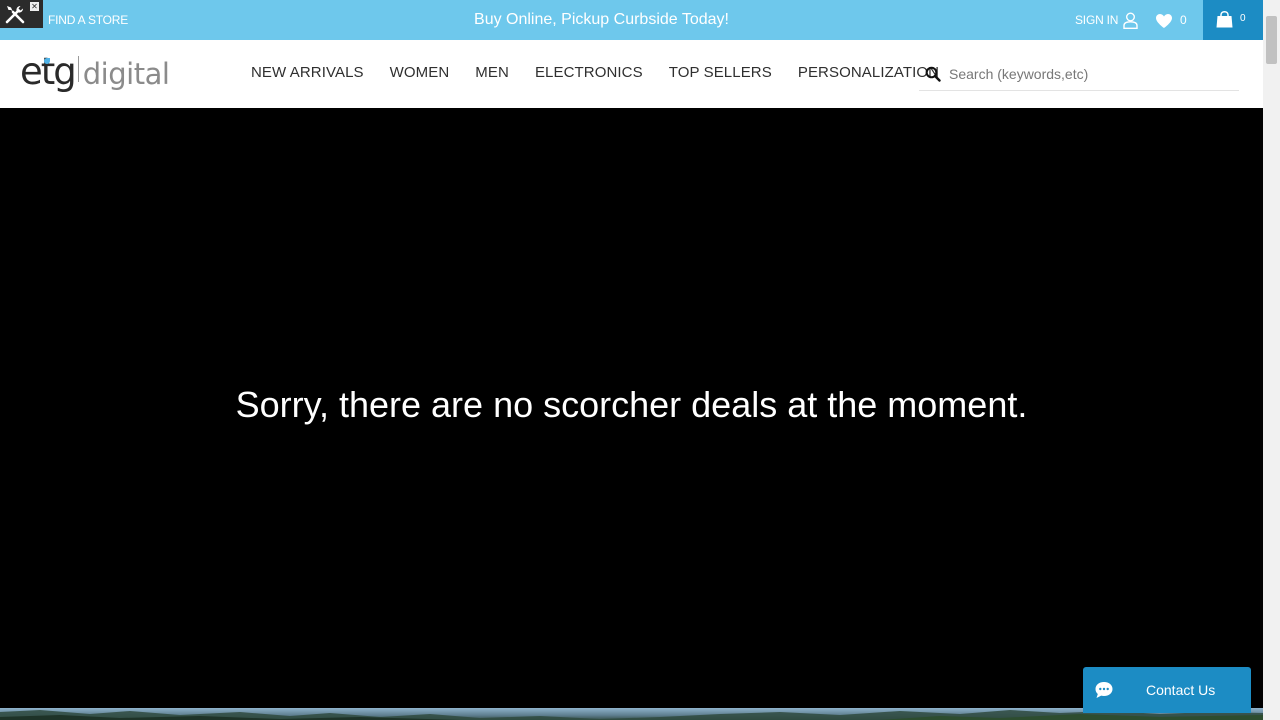 This screenshot has width=1280, height=720. I want to click on logo-accent-mark, so click(47, 61).